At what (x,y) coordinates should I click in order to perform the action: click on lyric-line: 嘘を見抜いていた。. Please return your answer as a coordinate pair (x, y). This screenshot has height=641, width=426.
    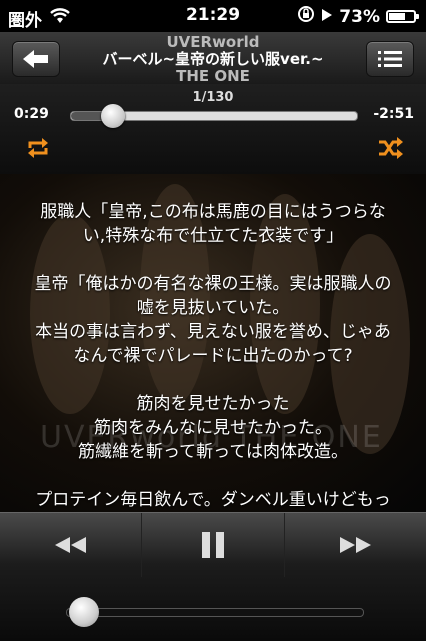
    Looking at the image, I should click on (213, 308).